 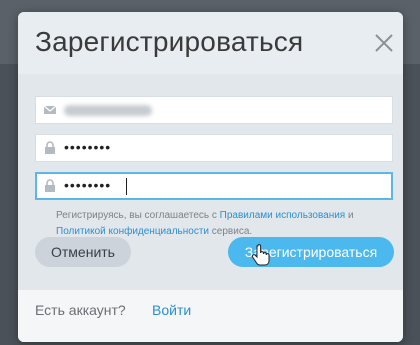 What do you see at coordinates (50, 109) in the screenshot?
I see `envelope-icon` at bounding box center [50, 109].